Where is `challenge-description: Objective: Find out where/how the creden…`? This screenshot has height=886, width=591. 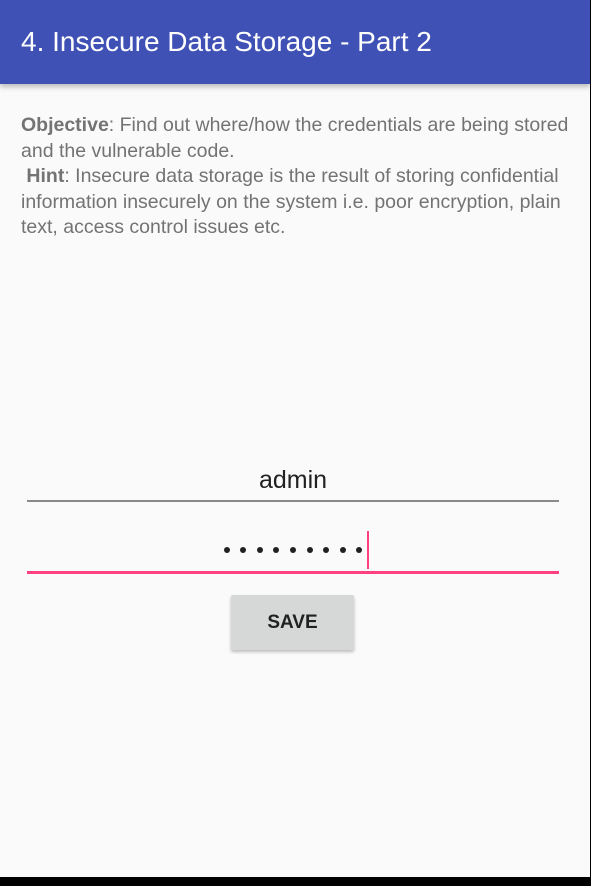 challenge-description: Objective: Find out where/how the creden… is located at coordinates (301, 177).